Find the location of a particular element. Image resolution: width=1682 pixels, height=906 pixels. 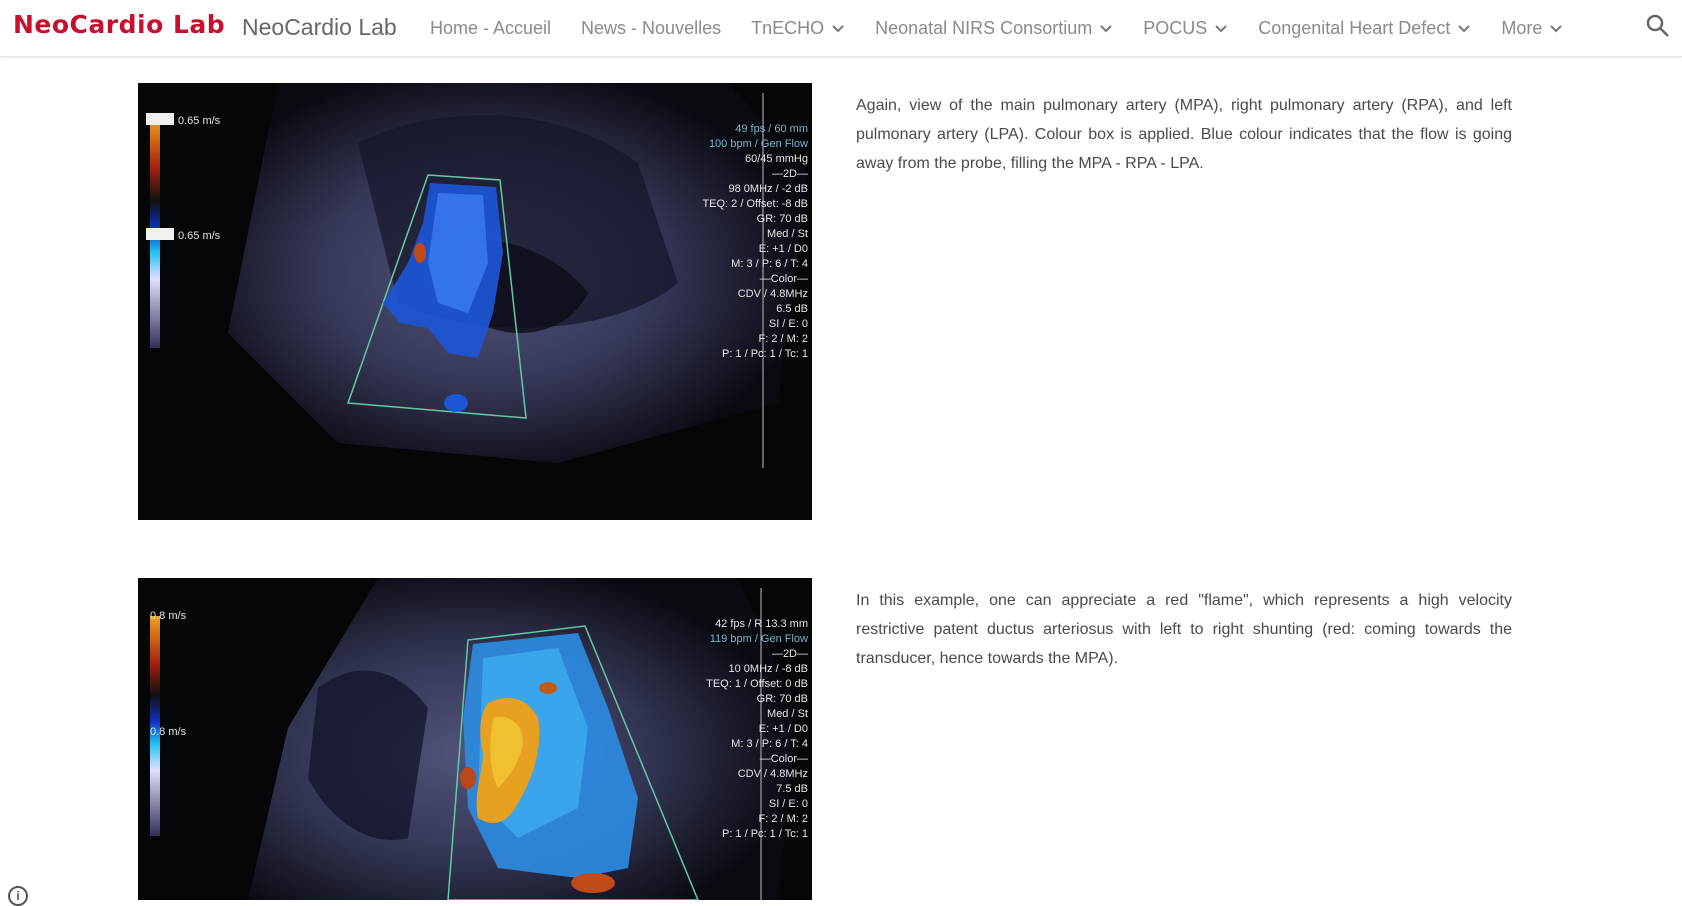

nav-item-chd: Congenital Heart Defect is located at coordinates (1364, 28).